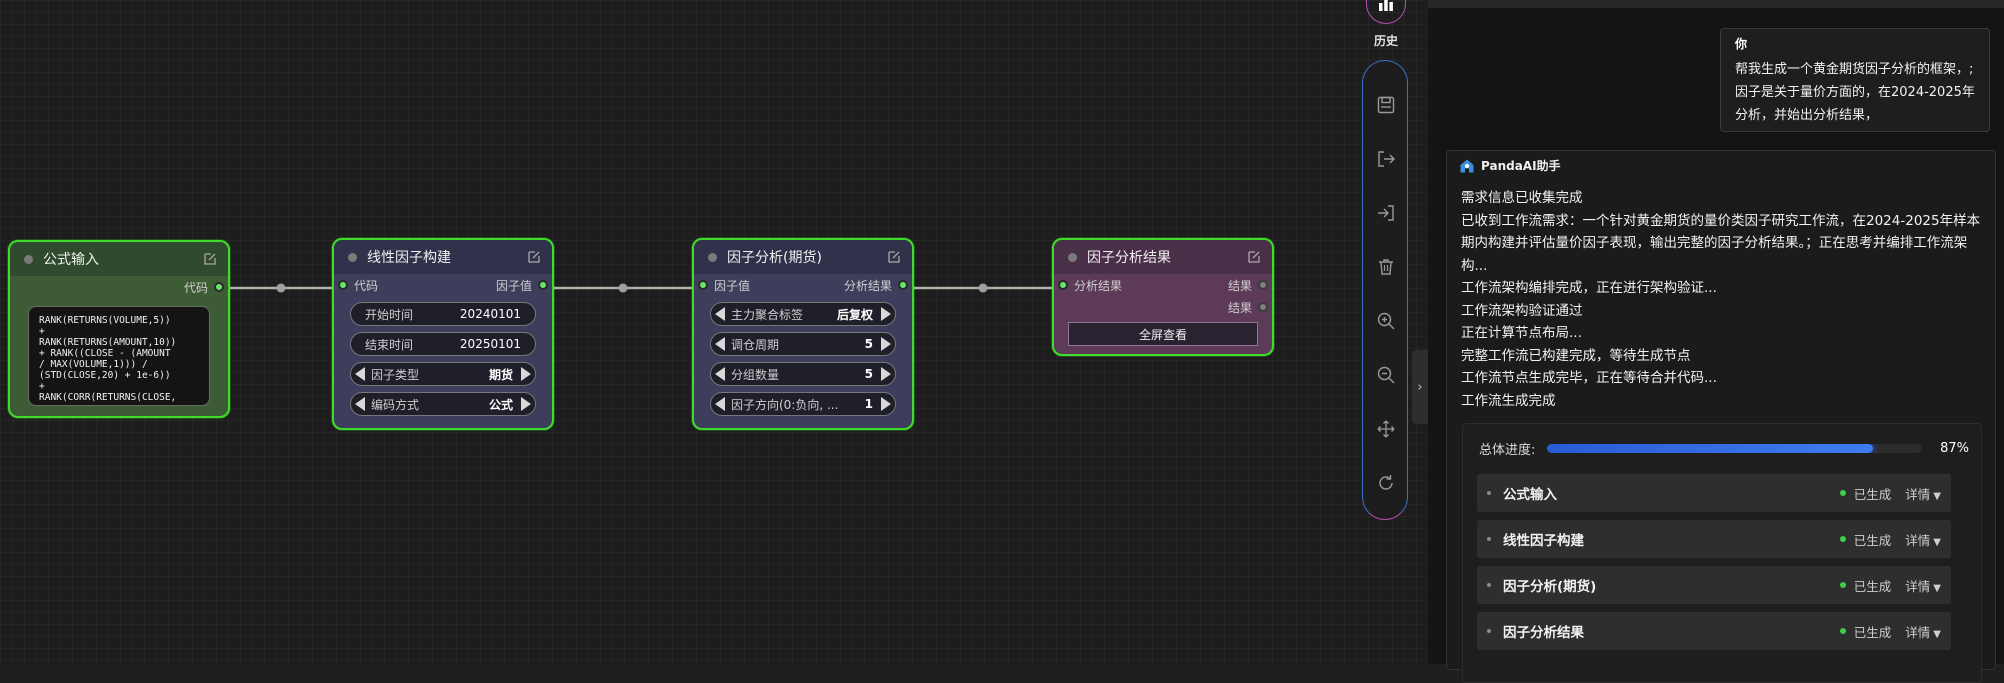 The image size is (2004, 683). I want to click on export-icon, so click(1386, 159).